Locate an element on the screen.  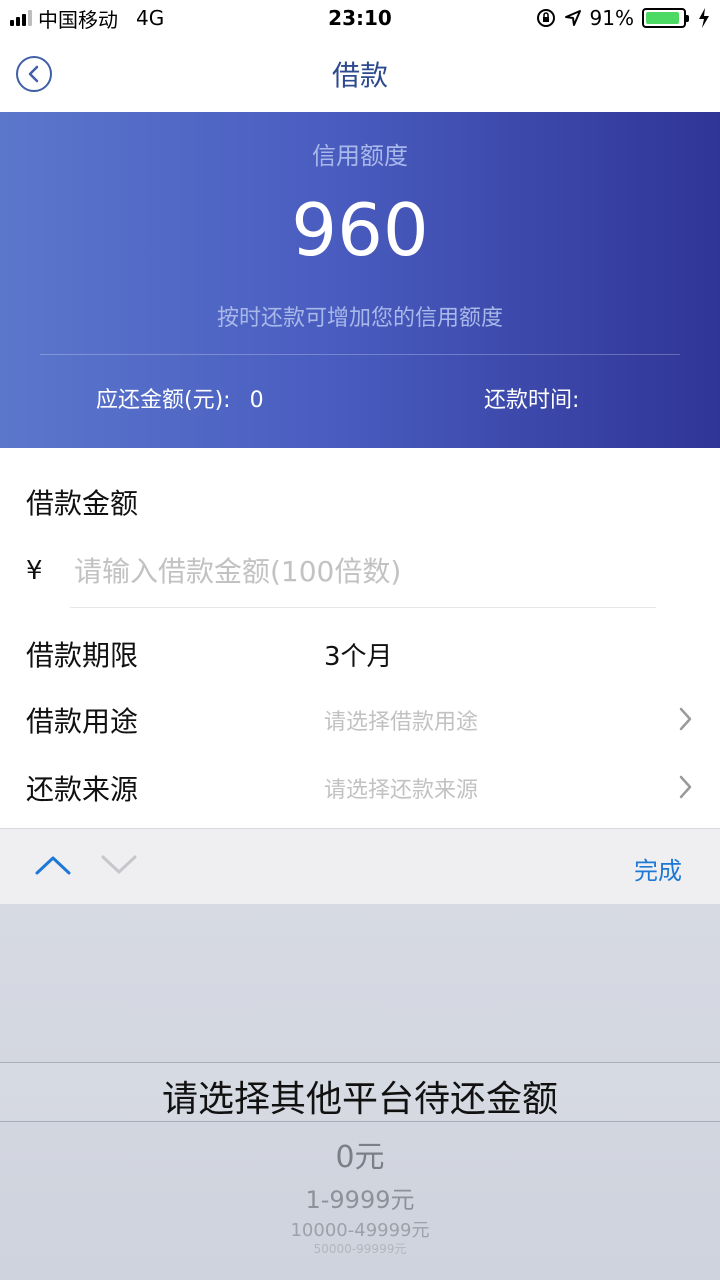
repay-source-row: 还款来源 请选择还款来源 is located at coordinates (360, 788).